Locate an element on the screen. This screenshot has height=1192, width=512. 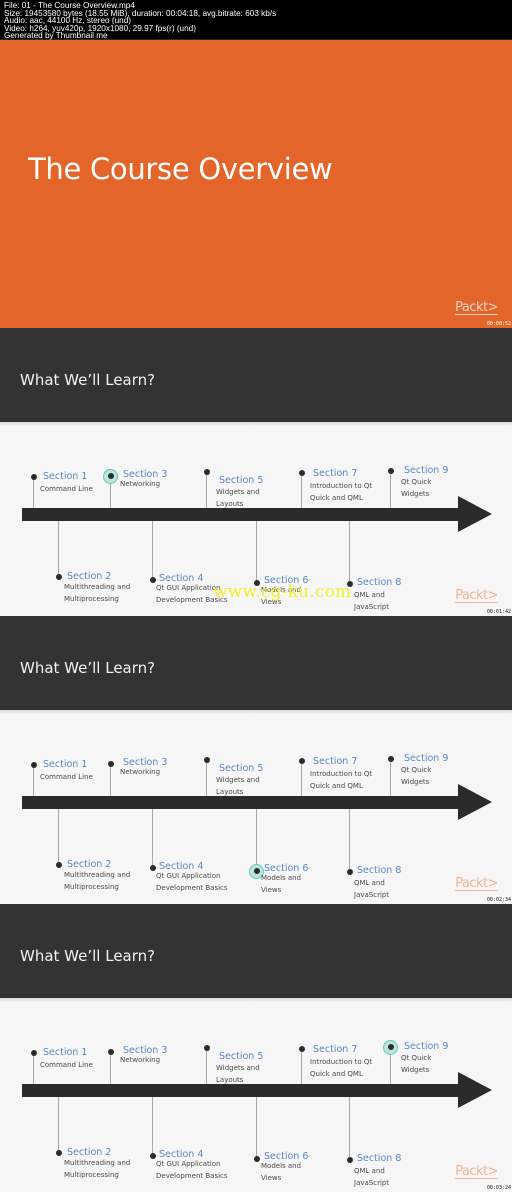
watermark-text: www.cg-ku.com is located at coordinates (282, 592).